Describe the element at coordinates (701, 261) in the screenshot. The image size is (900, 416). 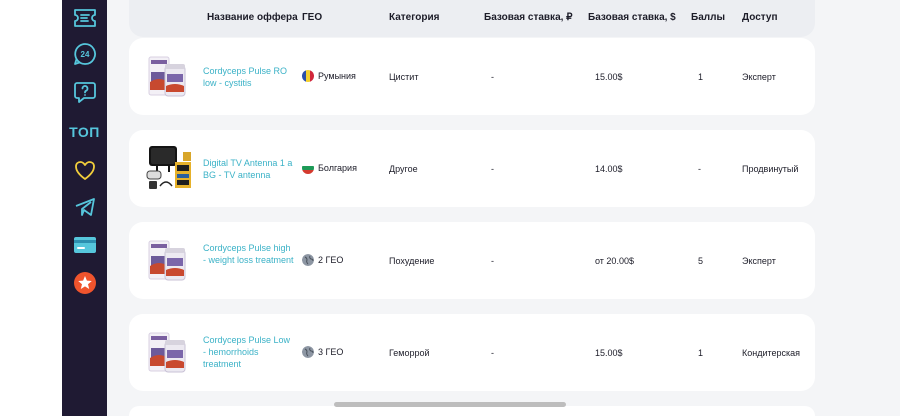
I see `points-cell: 5` at that location.